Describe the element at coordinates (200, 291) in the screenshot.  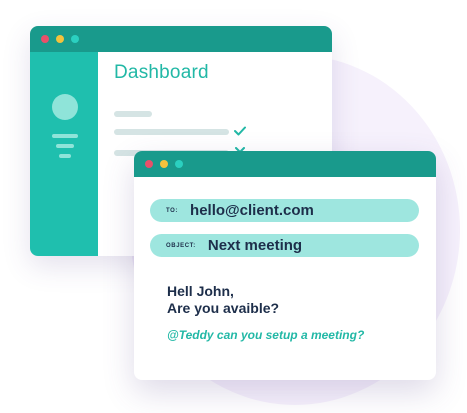
I see `message-line: Hell John,` at that location.